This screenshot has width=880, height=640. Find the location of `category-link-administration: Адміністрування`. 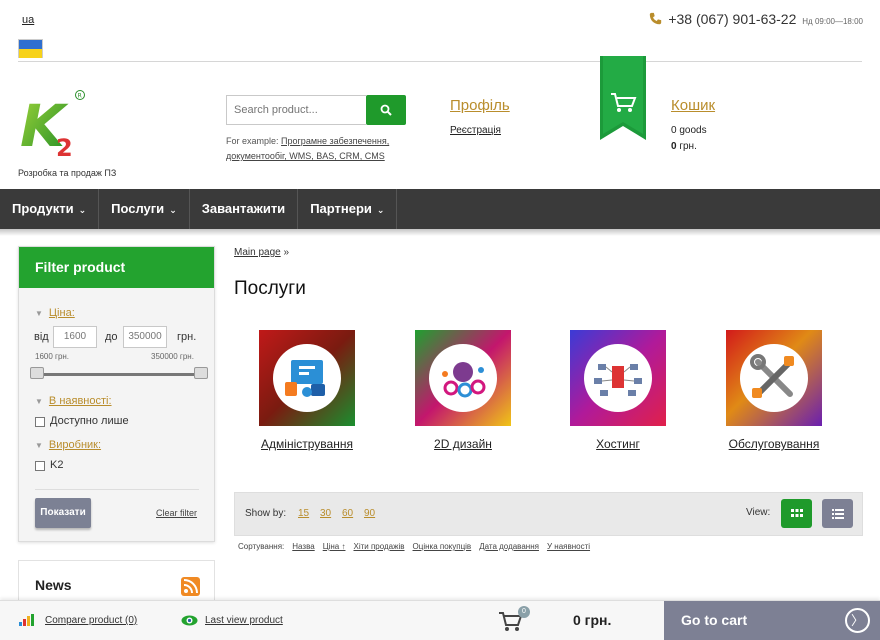

category-link-administration: Адміністрування is located at coordinates (307, 444).